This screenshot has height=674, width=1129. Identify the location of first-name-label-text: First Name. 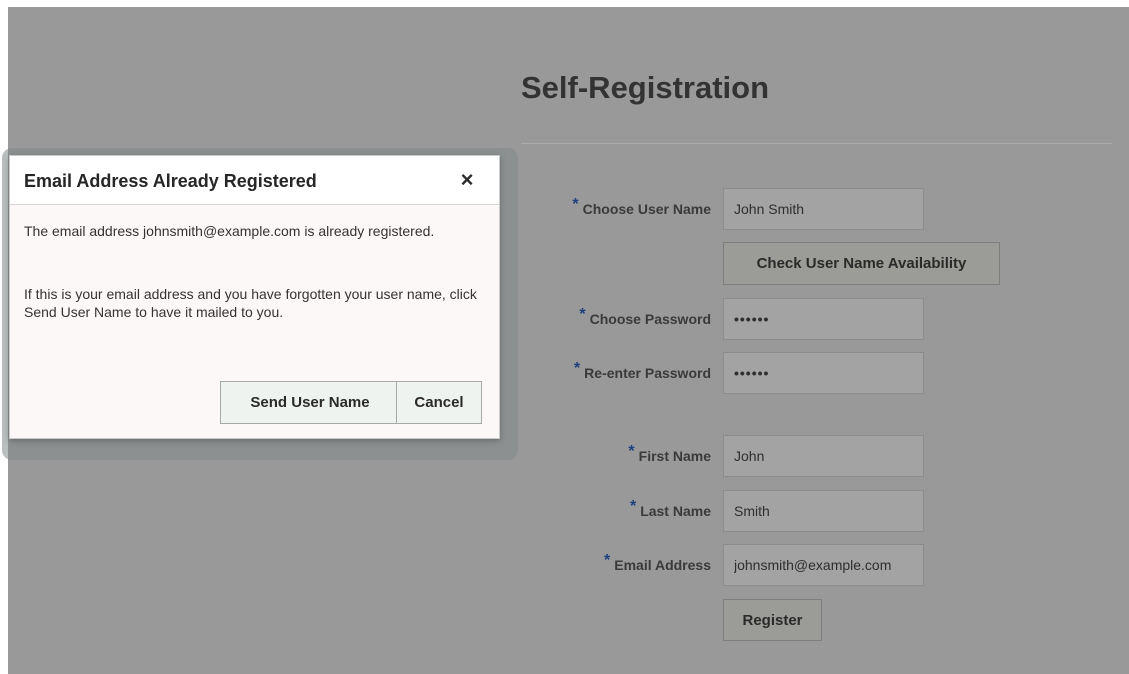
(674, 456).